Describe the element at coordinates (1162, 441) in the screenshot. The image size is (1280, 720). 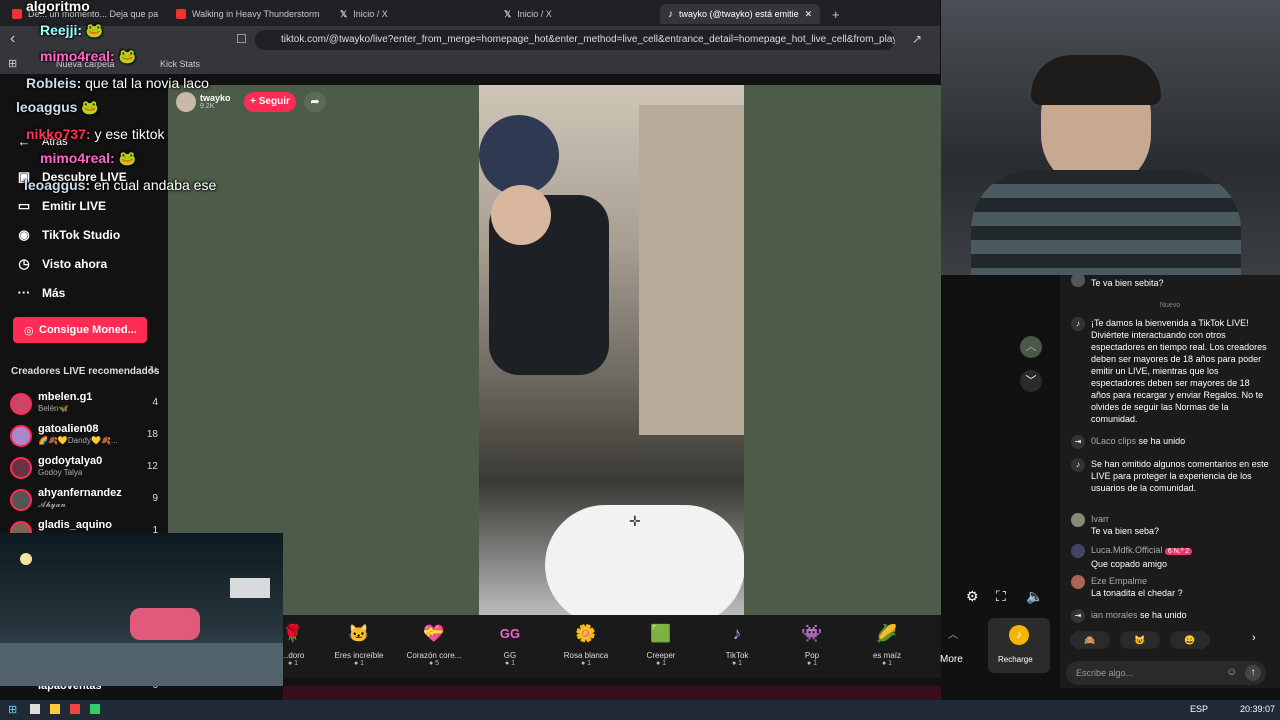
I see `message-text: se ha unido` at that location.